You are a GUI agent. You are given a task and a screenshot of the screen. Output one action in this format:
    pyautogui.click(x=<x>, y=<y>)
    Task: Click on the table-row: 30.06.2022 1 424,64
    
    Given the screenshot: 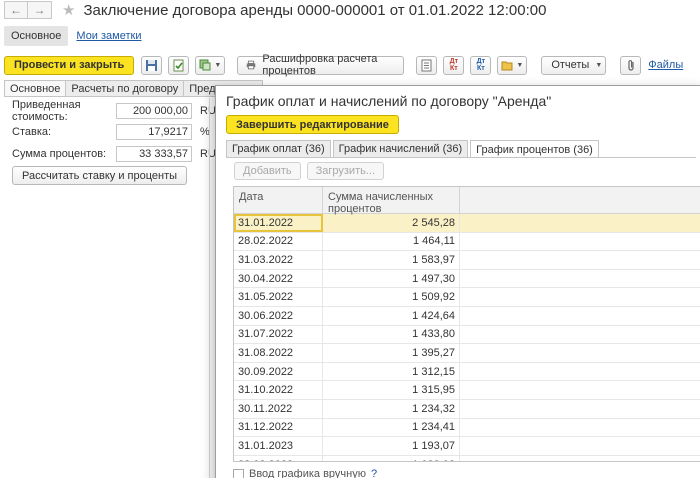 What is the action you would take?
    pyautogui.click(x=467, y=316)
    